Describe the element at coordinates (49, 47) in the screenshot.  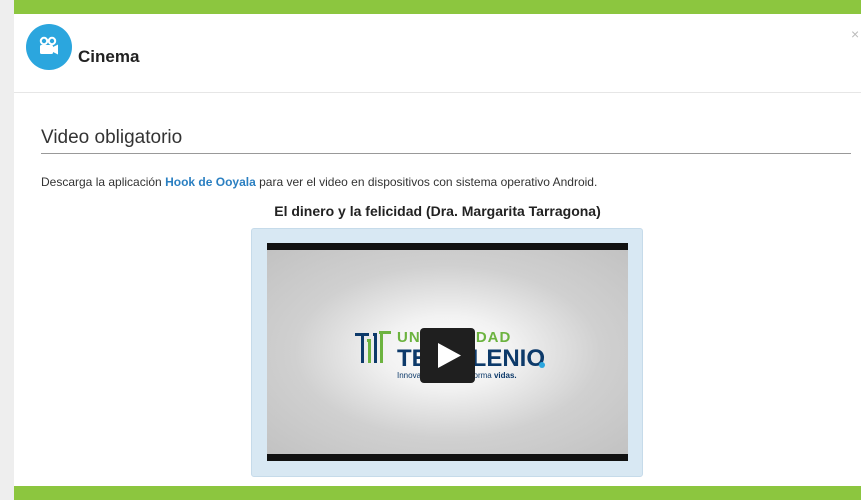
I see `film-camera-icon` at that location.